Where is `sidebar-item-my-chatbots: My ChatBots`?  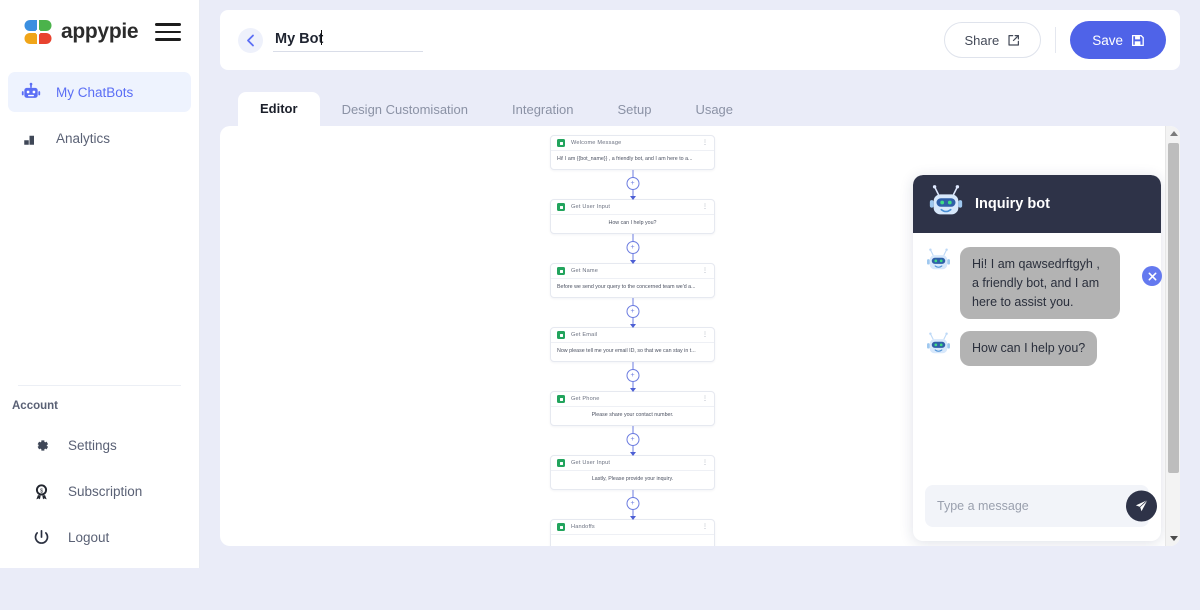
sidebar-item-my-chatbots: My ChatBots is located at coordinates (99, 92).